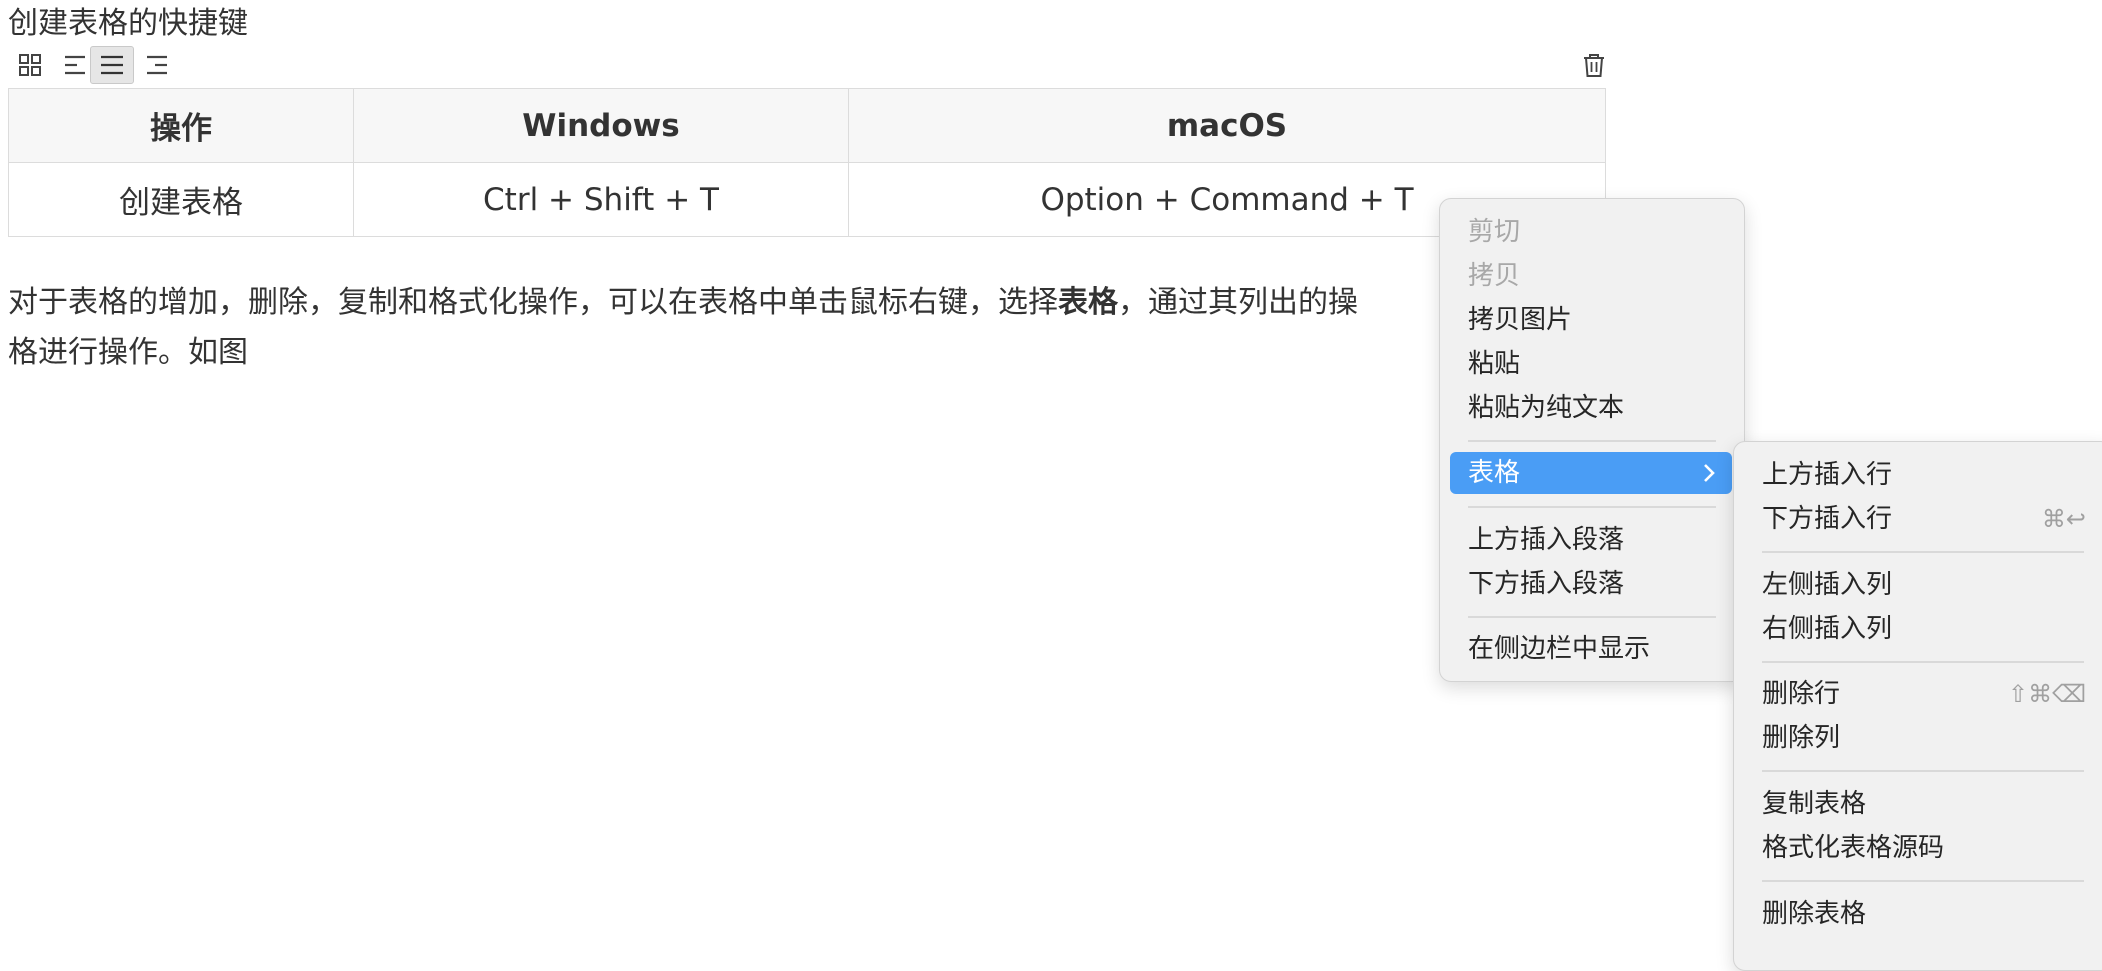 The width and height of the screenshot is (2102, 971). What do you see at coordinates (1088, 302) in the screenshot?
I see `paragraph-bold-text: 表格` at bounding box center [1088, 302].